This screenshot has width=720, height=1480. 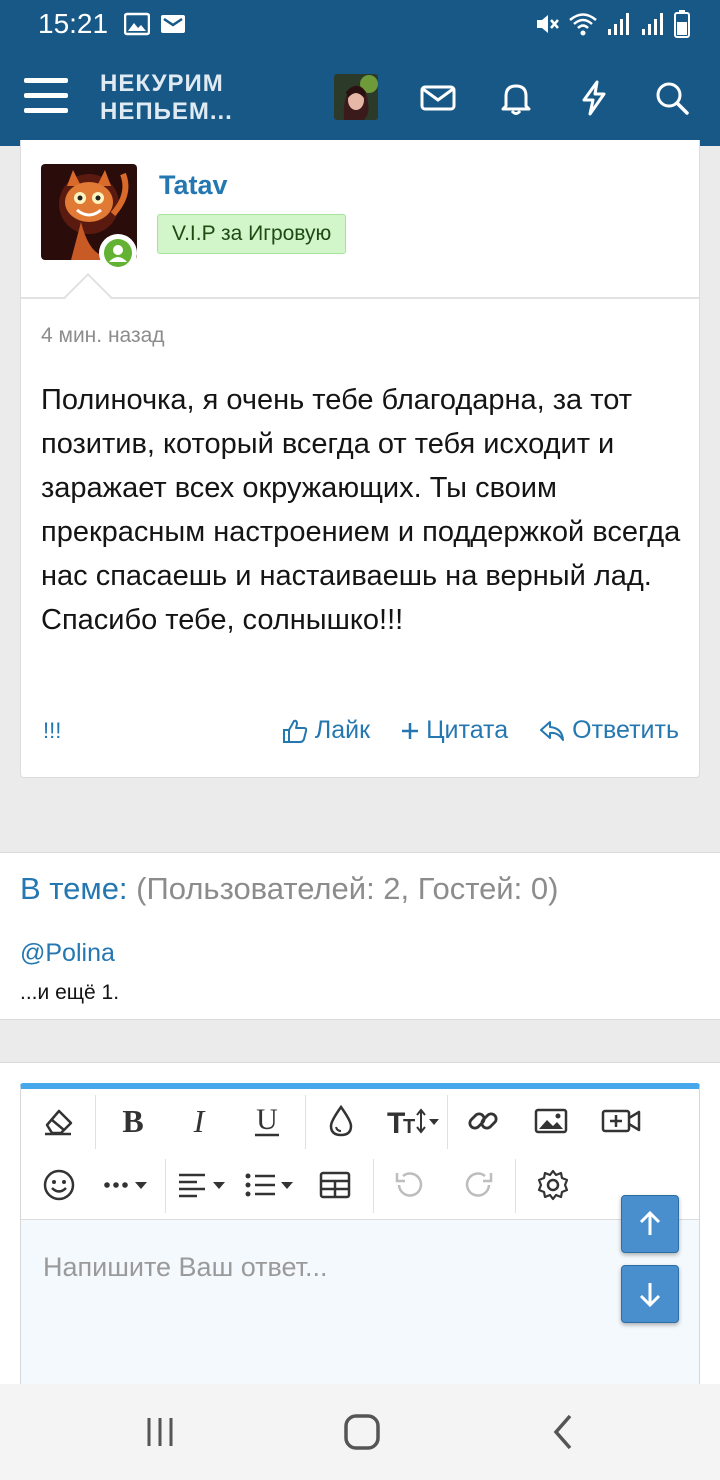 I want to click on scroll-up-button, so click(x=650, y=1224).